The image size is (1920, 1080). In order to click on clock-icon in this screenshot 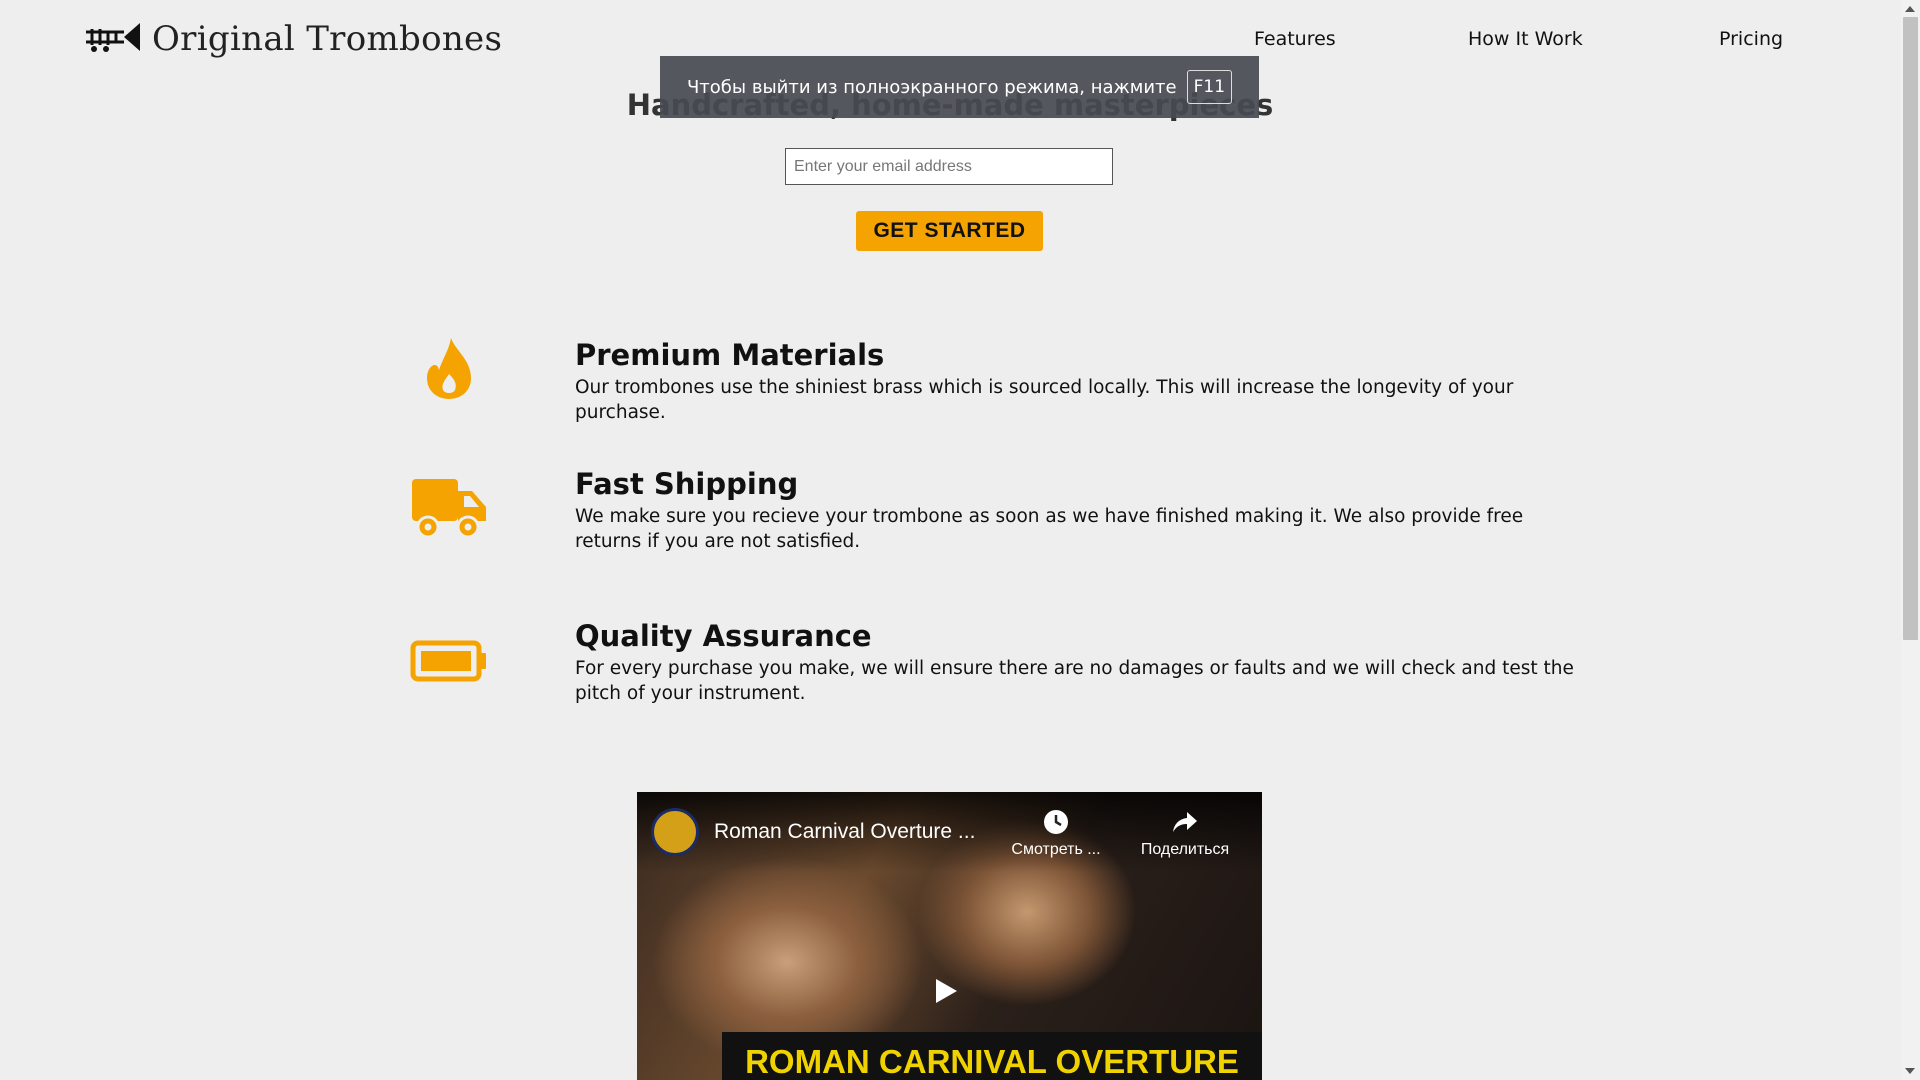, I will do `click(1056, 824)`.